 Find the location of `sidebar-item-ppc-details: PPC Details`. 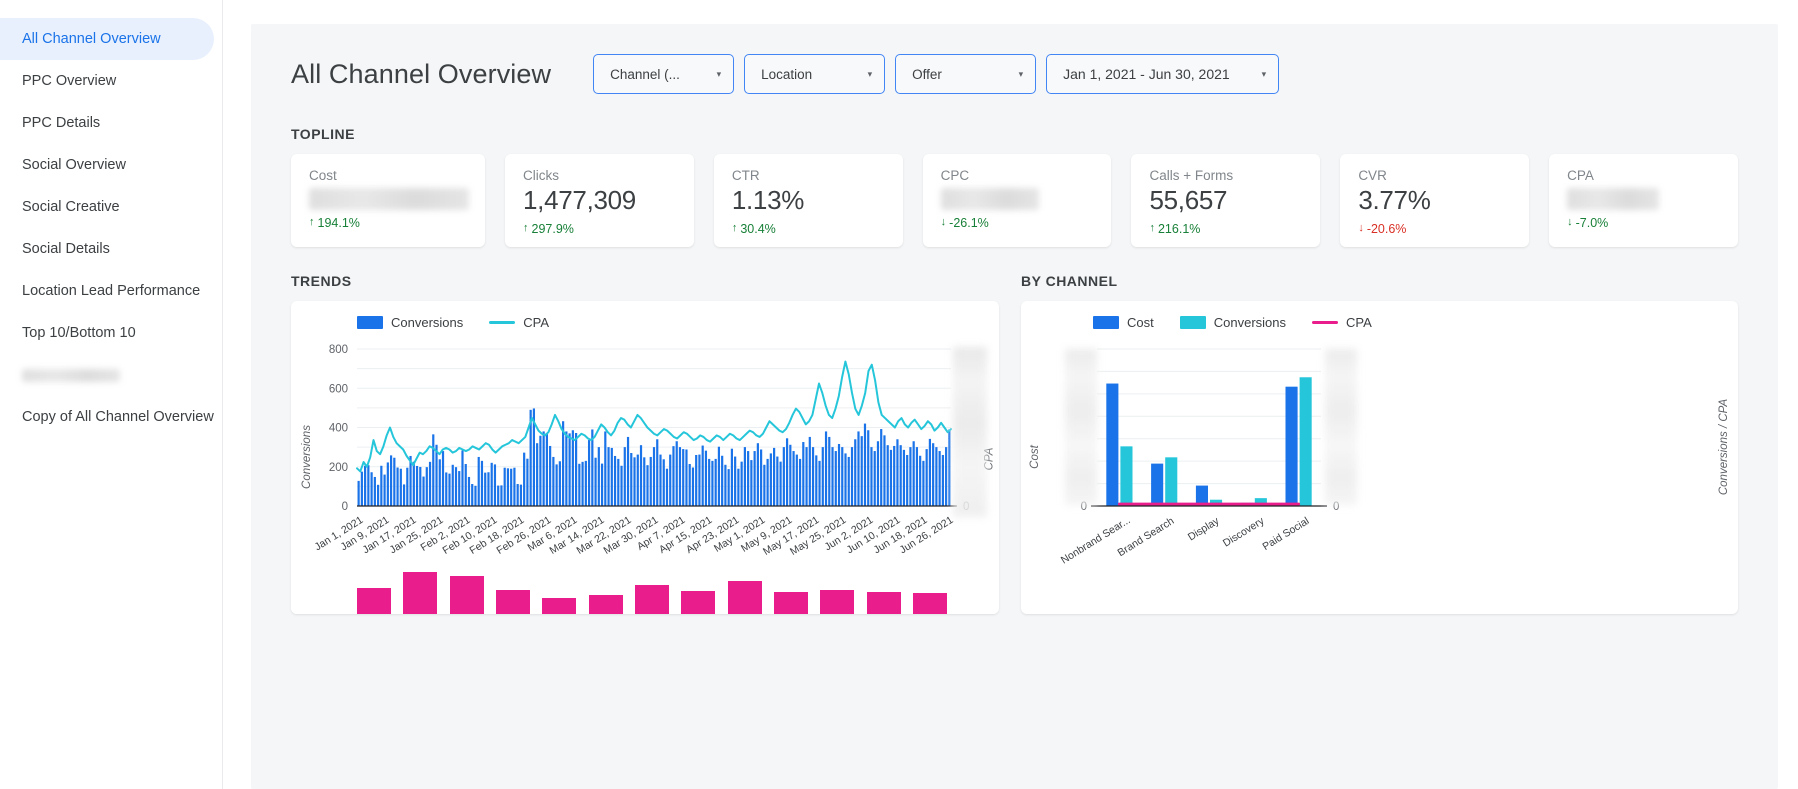

sidebar-item-ppc-details: PPC Details is located at coordinates (111, 123).